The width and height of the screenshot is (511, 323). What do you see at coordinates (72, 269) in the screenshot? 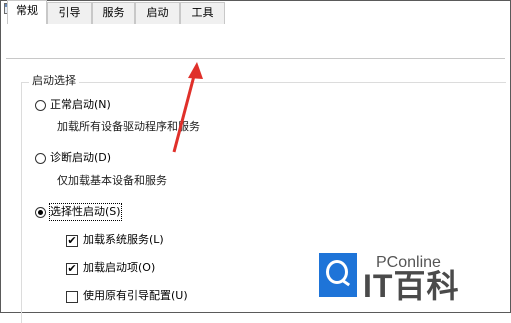
I see `load-startup-items-checkbox: ✔` at bounding box center [72, 269].